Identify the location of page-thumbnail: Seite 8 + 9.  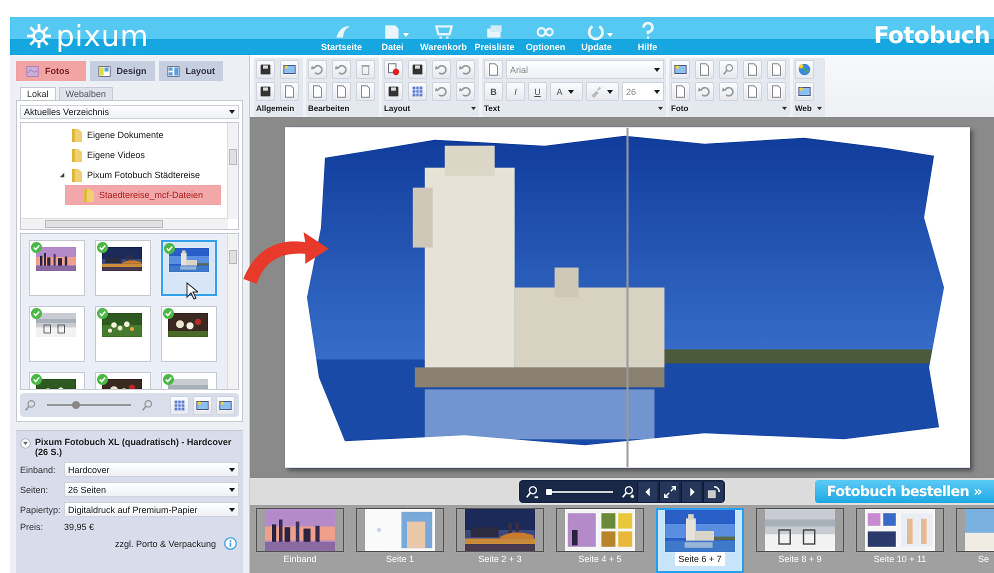
(800, 540).